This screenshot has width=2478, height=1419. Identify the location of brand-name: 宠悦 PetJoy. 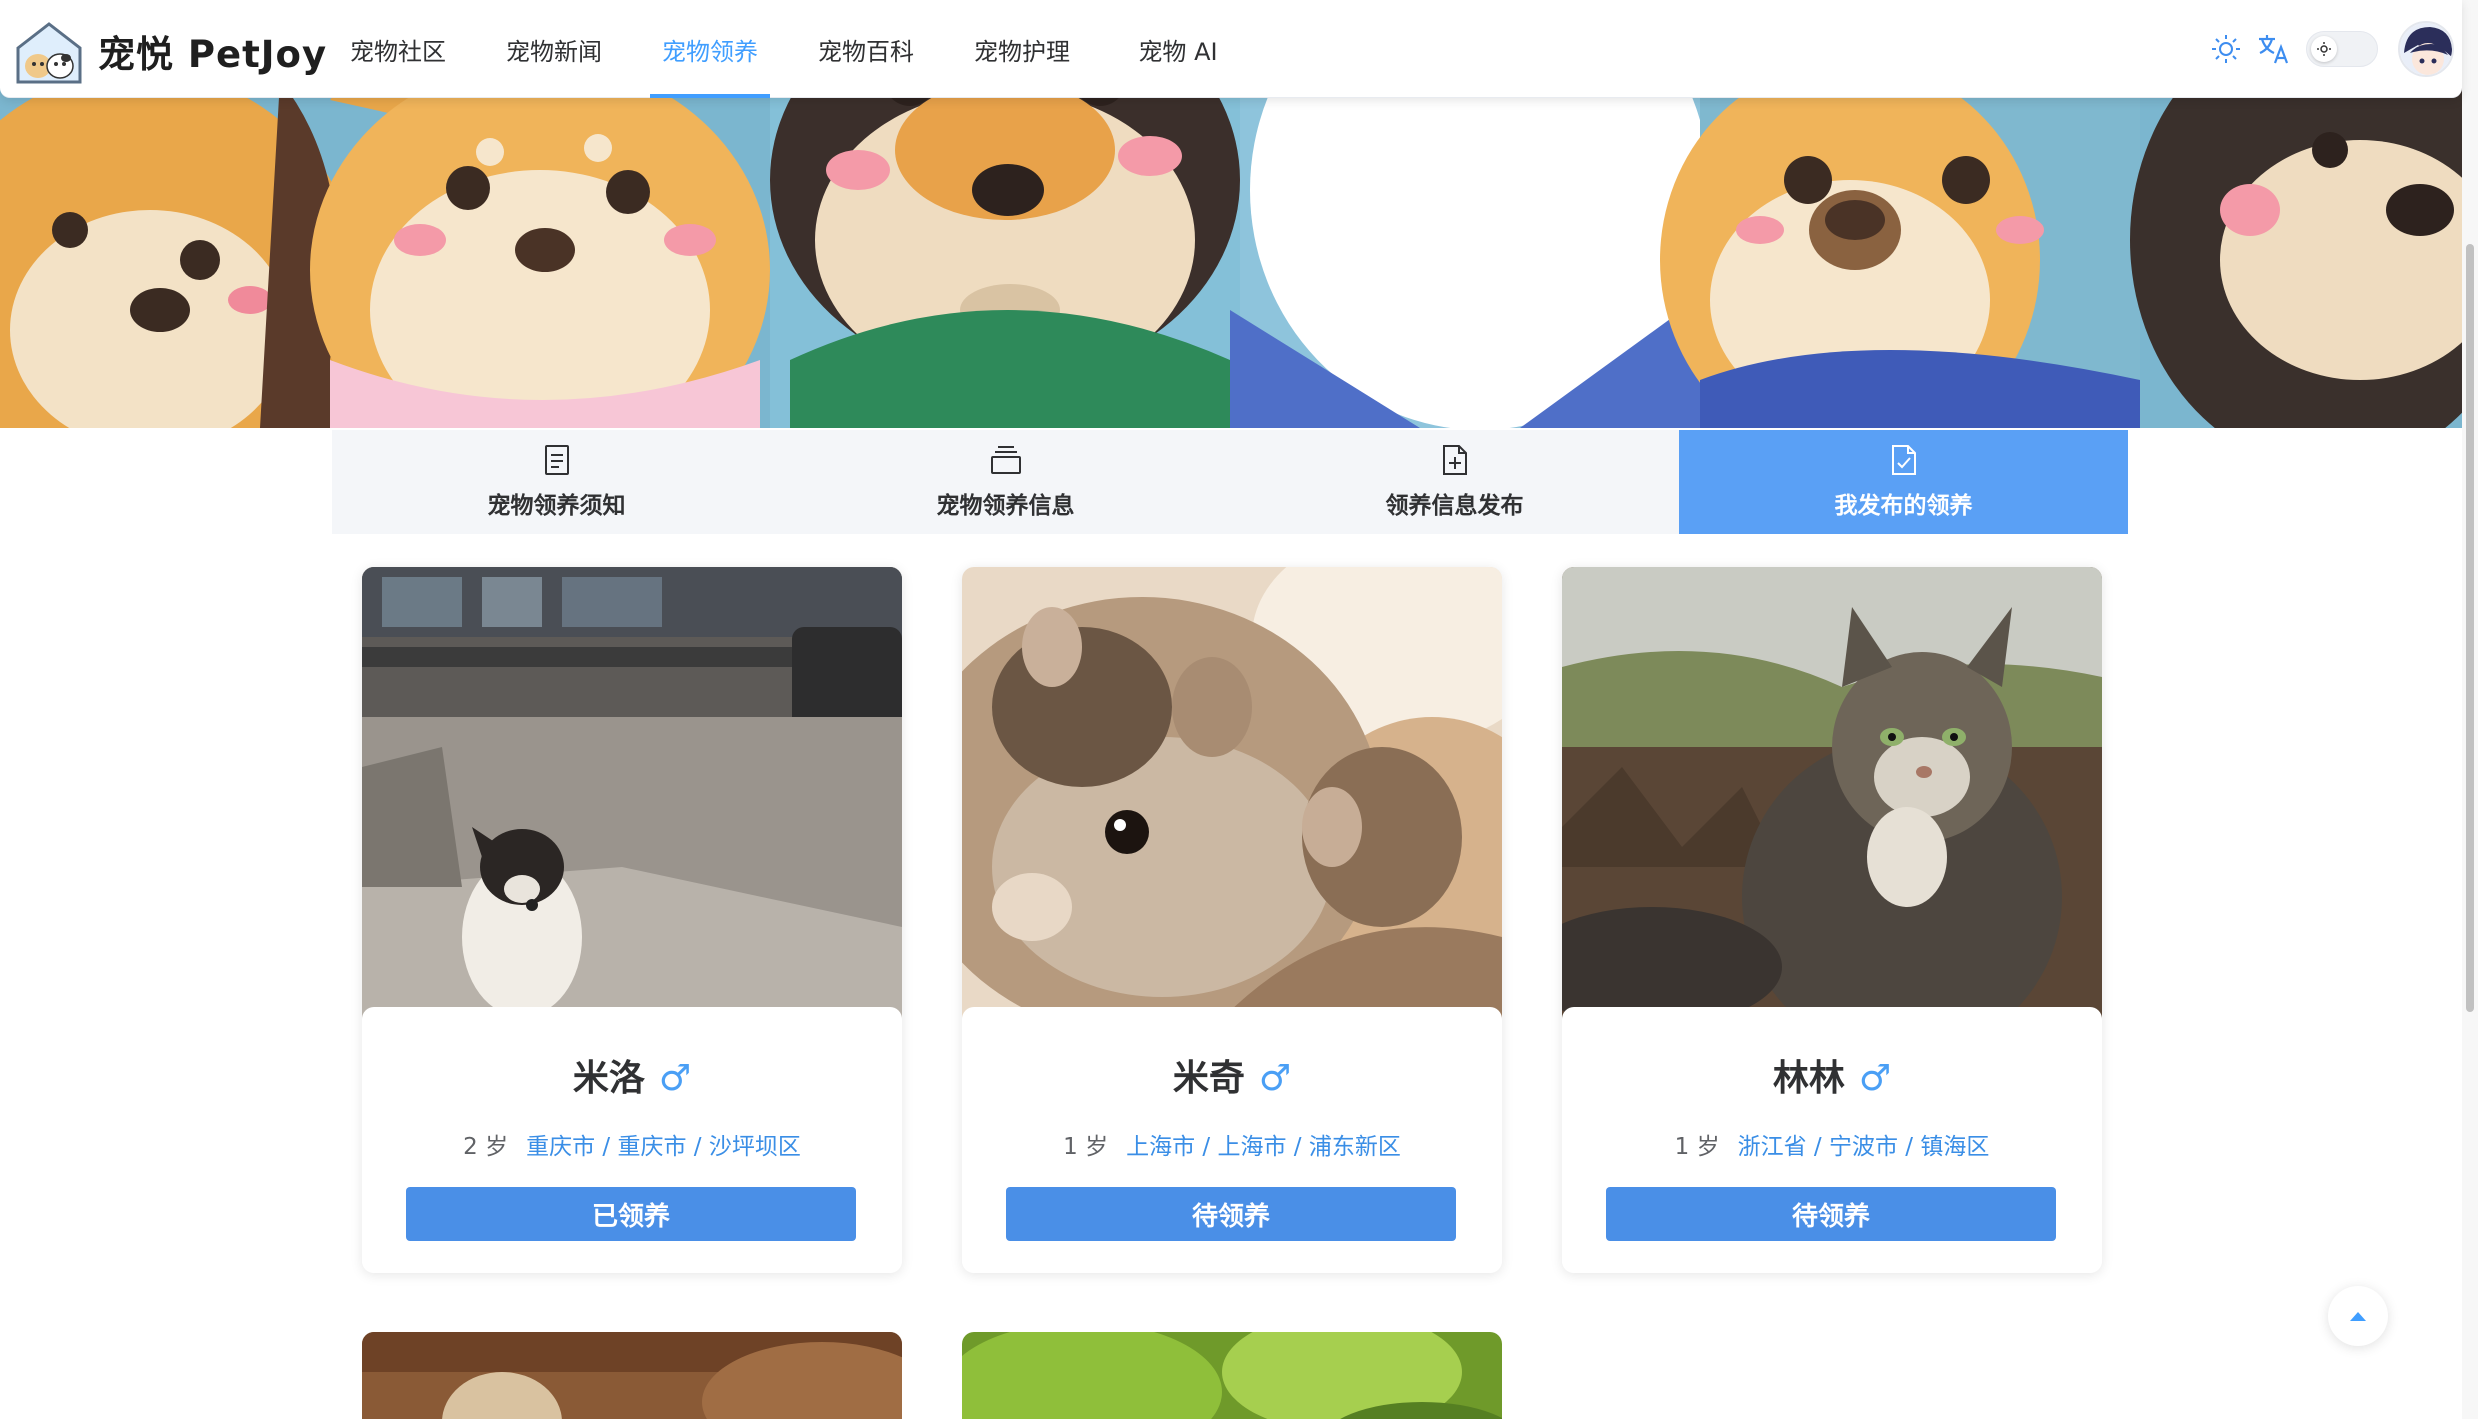
(212, 51).